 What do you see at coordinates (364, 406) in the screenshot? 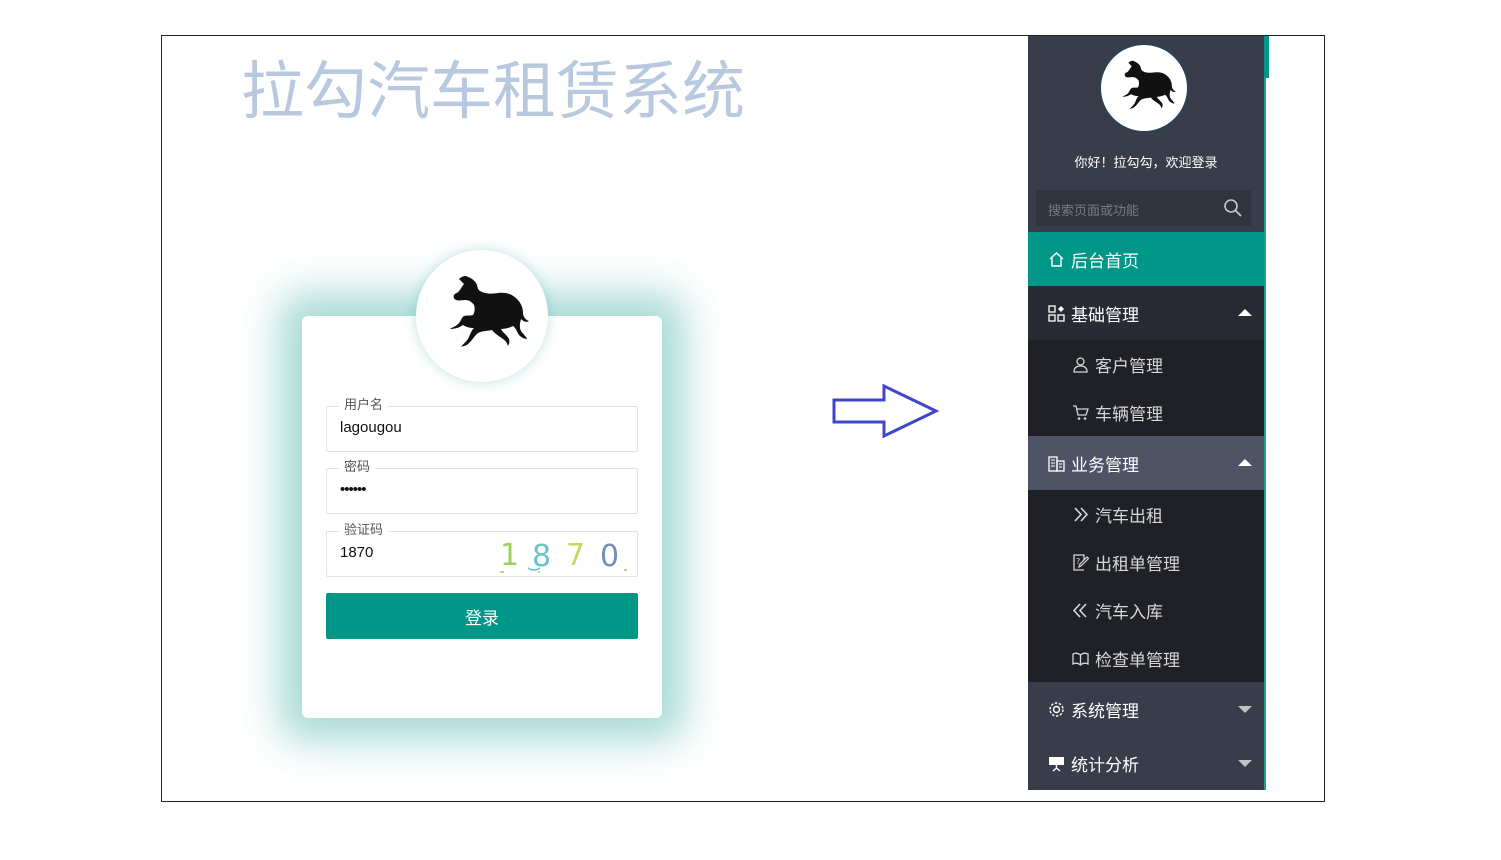
I see `username-label: 用户名` at bounding box center [364, 406].